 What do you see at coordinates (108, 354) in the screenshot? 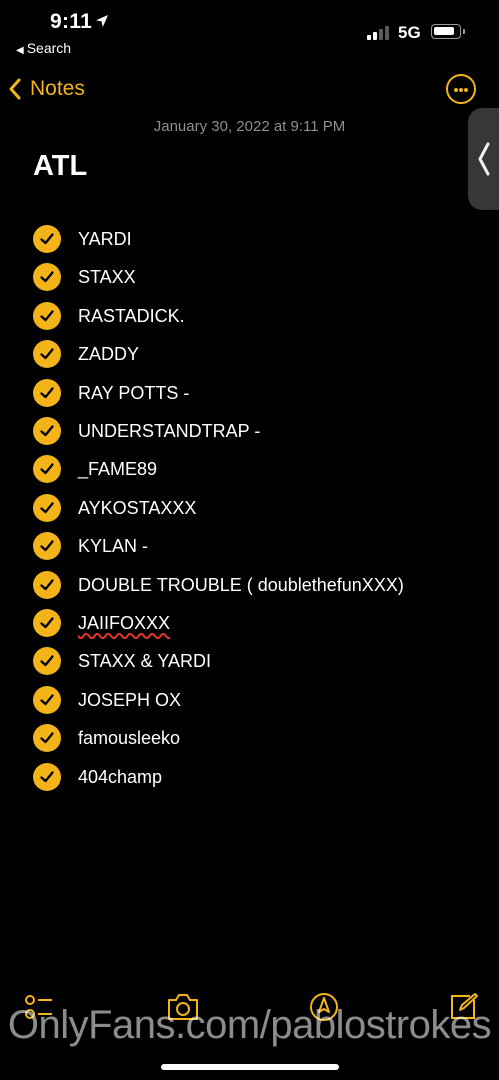
I see `checklist-item-text: ZADDY` at bounding box center [108, 354].